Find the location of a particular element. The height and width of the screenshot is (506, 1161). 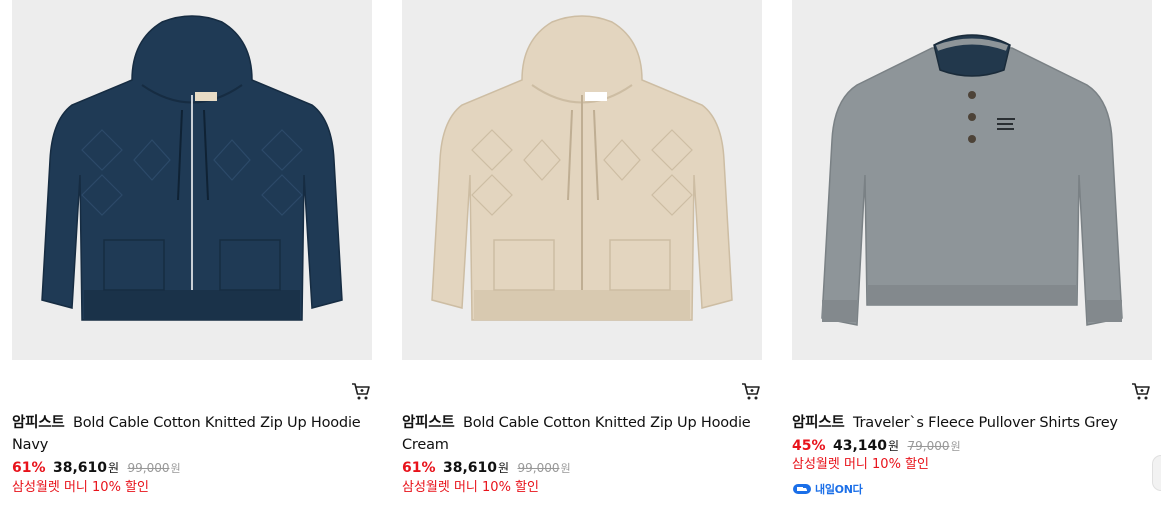

delivery-truck-icon is located at coordinates (802, 489).